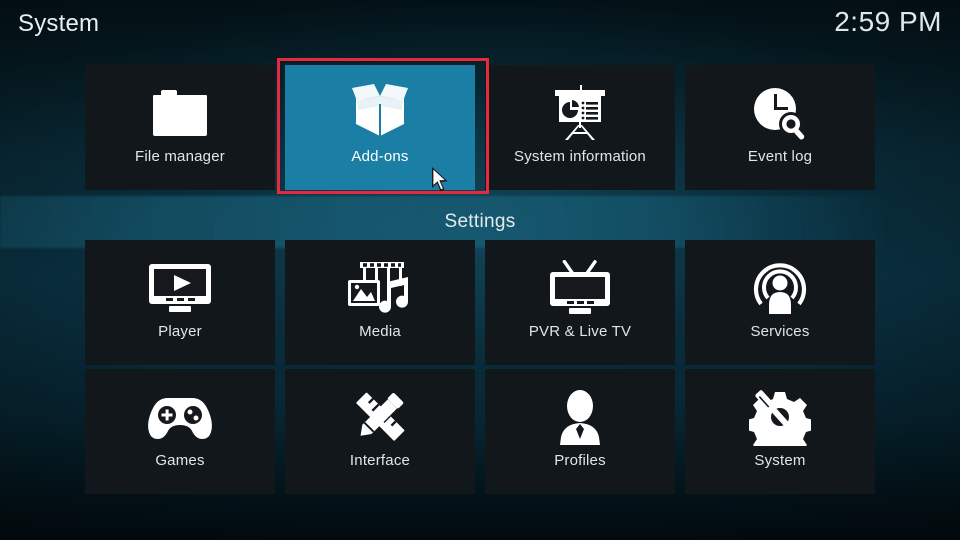 This screenshot has width=960, height=540. I want to click on tile-label: File manager, so click(180, 156).